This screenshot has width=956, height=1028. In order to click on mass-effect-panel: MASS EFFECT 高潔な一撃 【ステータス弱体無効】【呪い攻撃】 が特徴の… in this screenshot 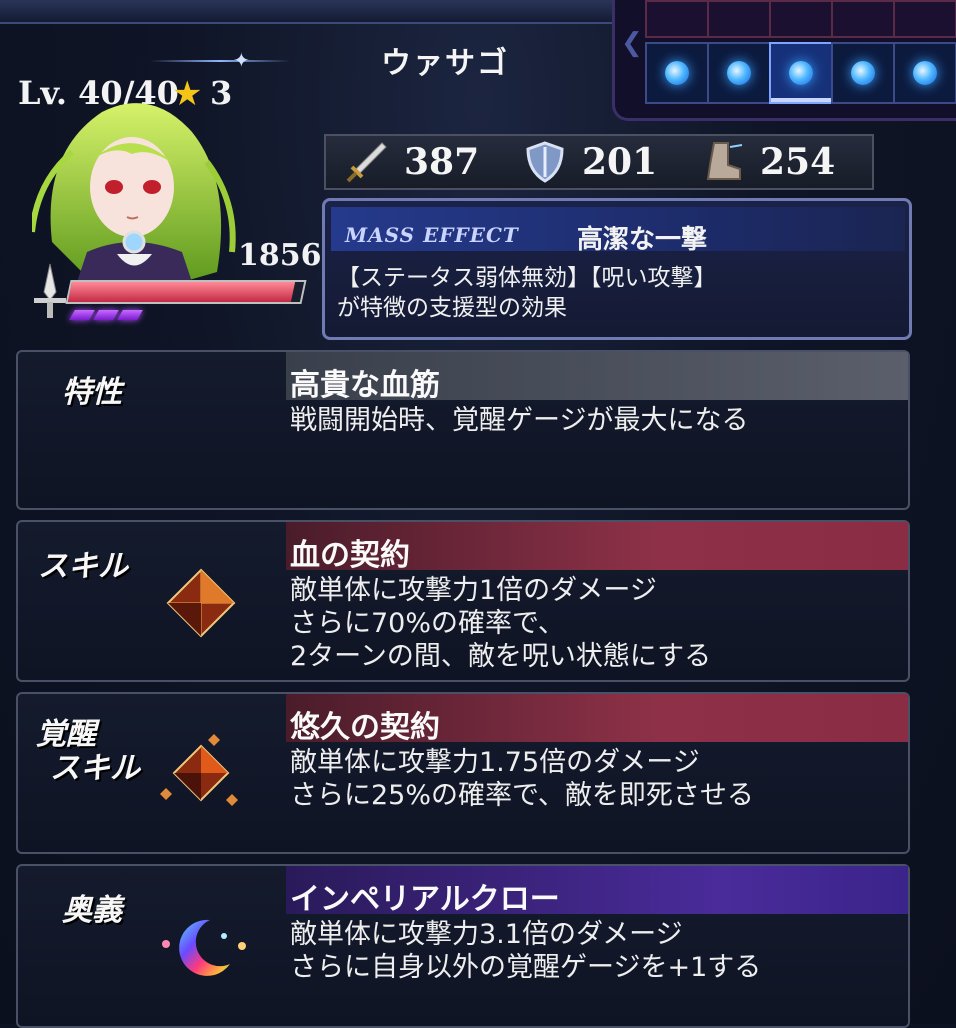, I will do `click(617, 269)`.